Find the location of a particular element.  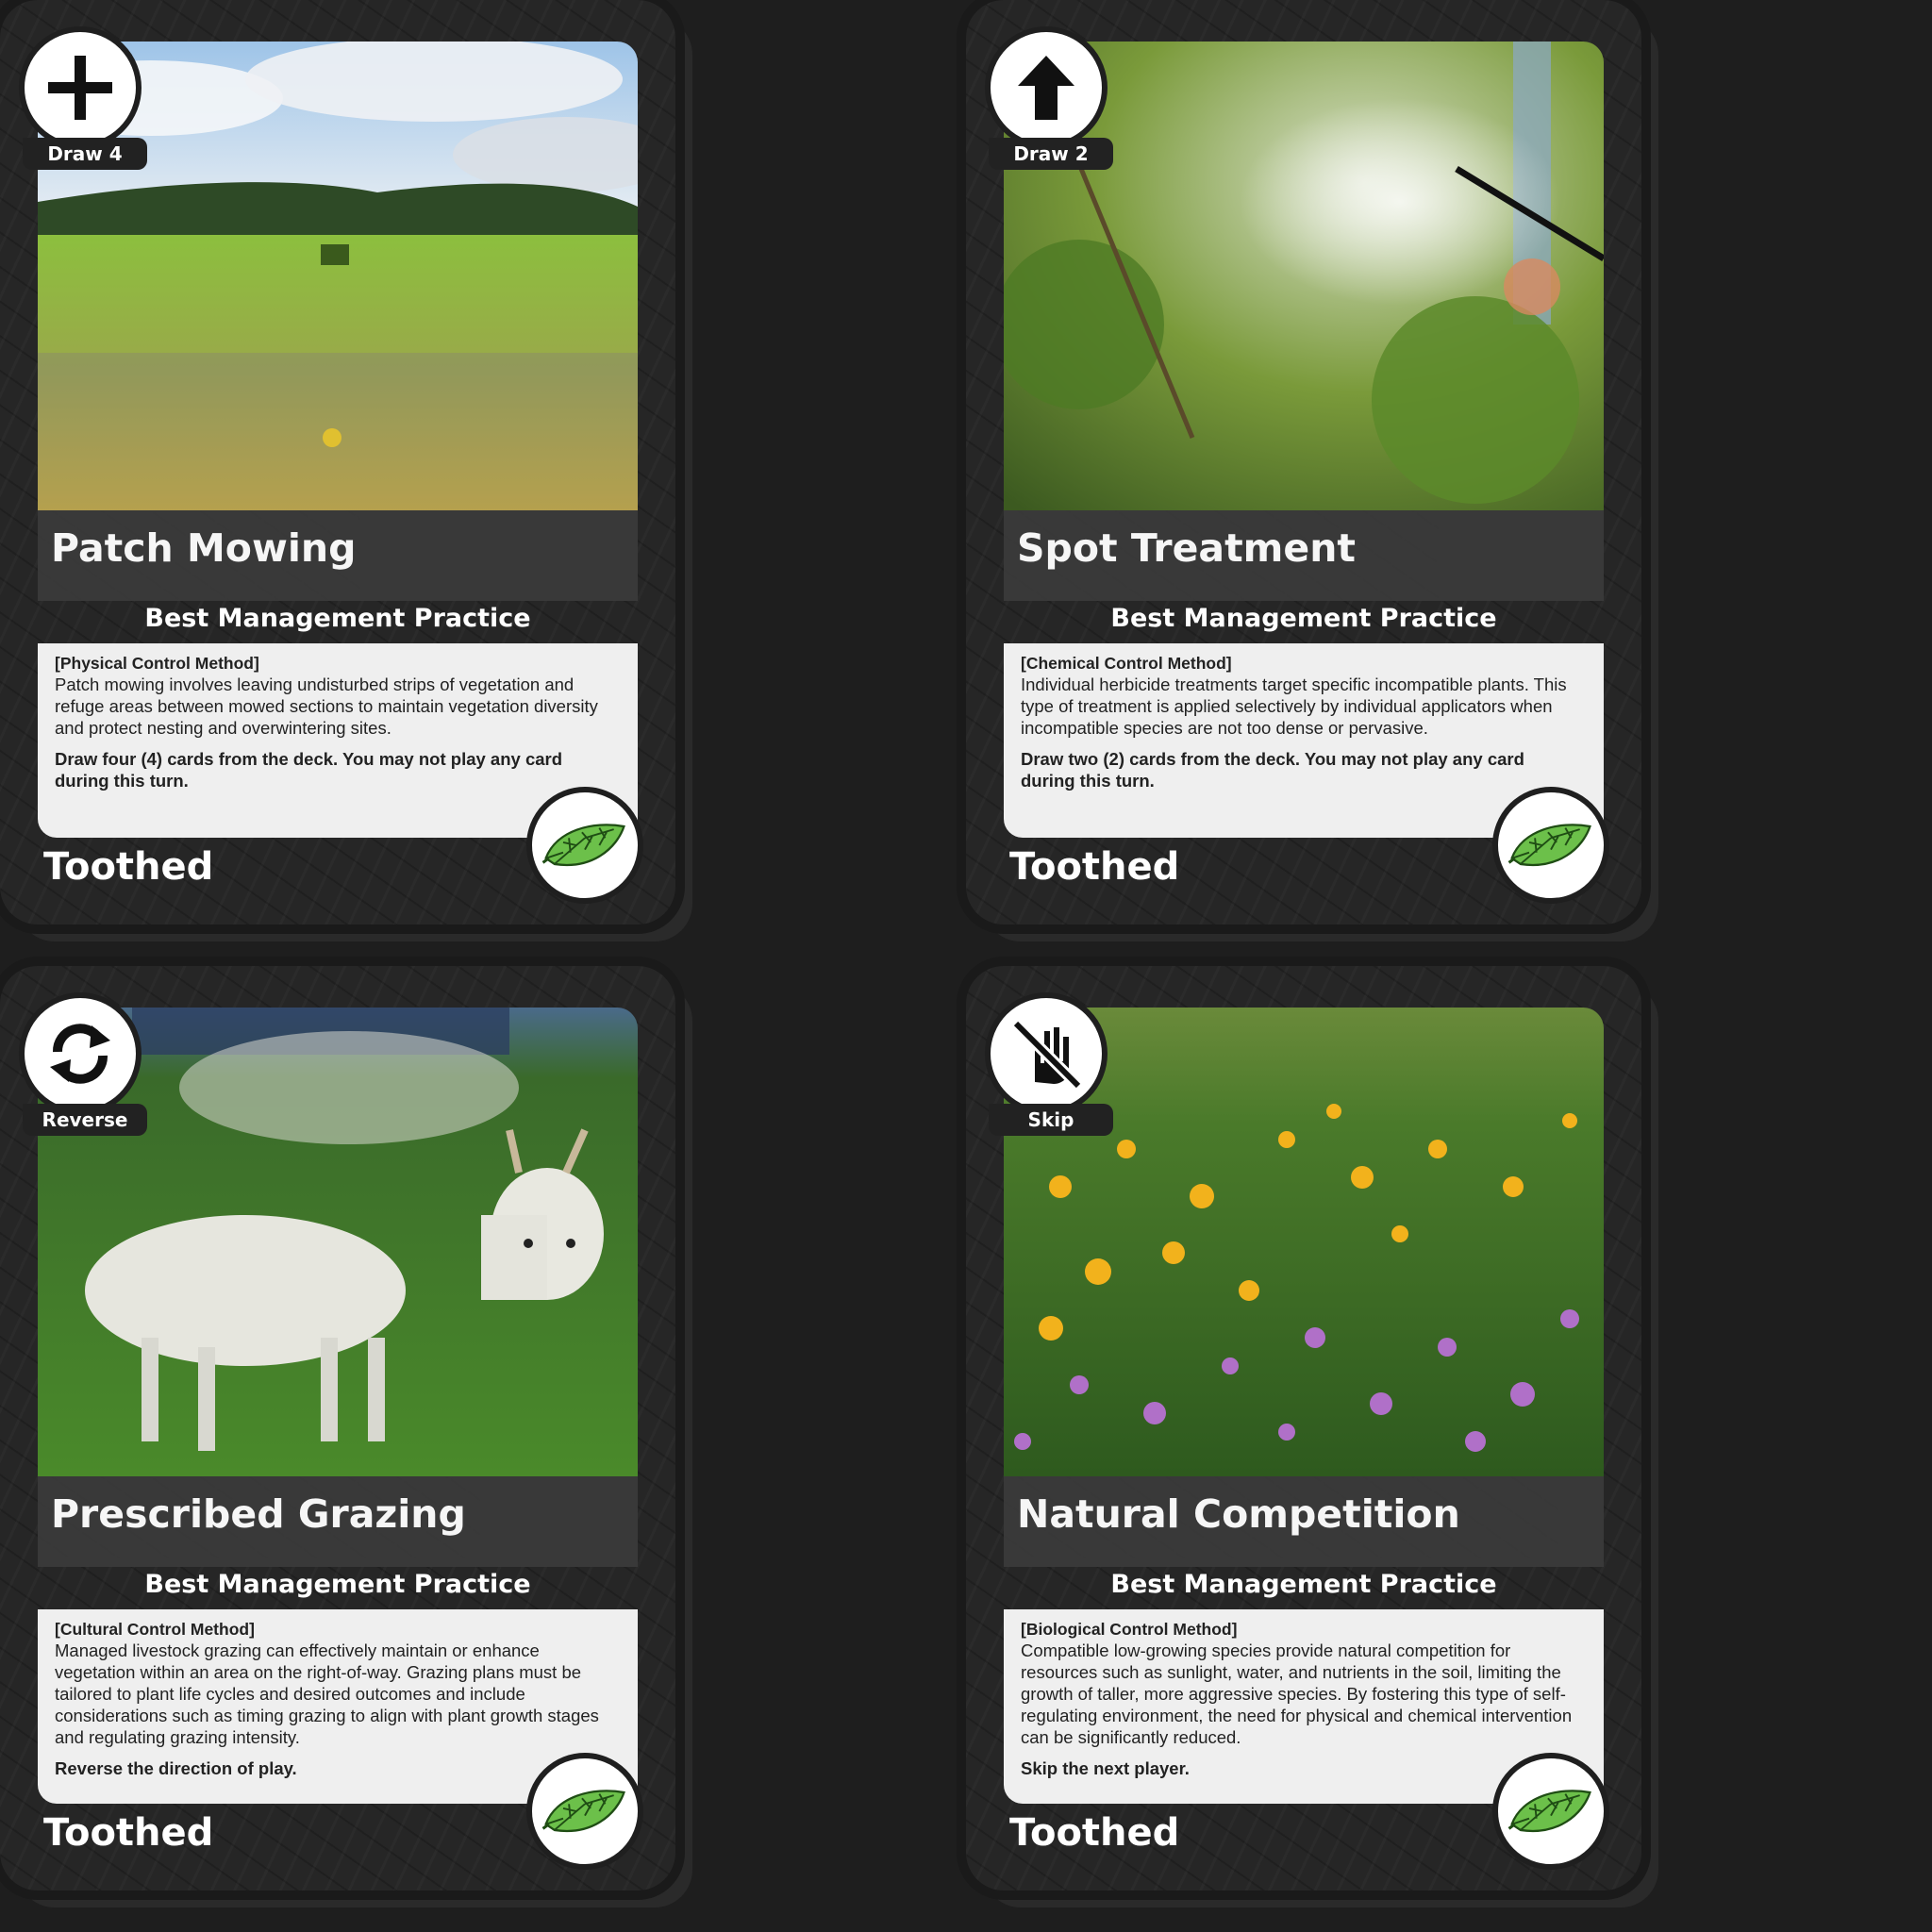

card-title: Spot Treatment is located at coordinates (1187, 548).